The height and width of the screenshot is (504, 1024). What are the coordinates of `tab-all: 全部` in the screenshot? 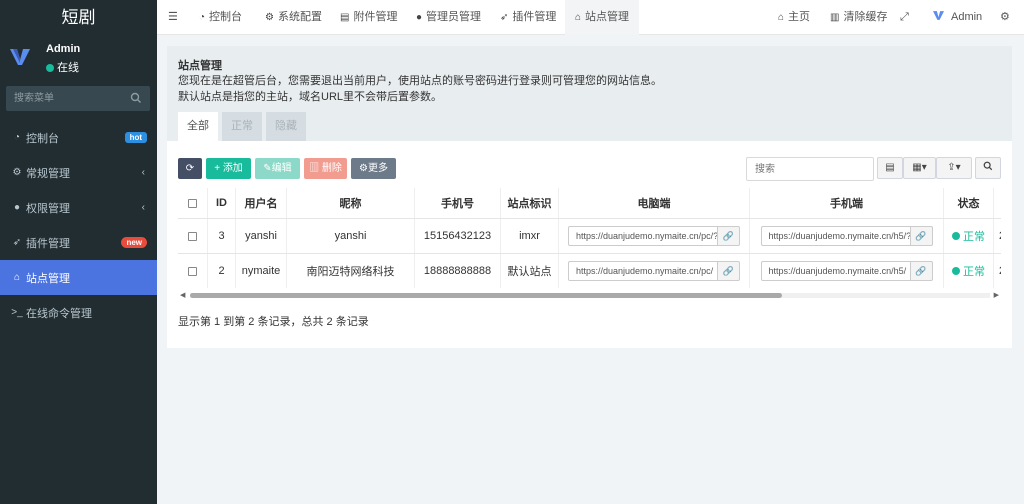 It's located at (198, 126).